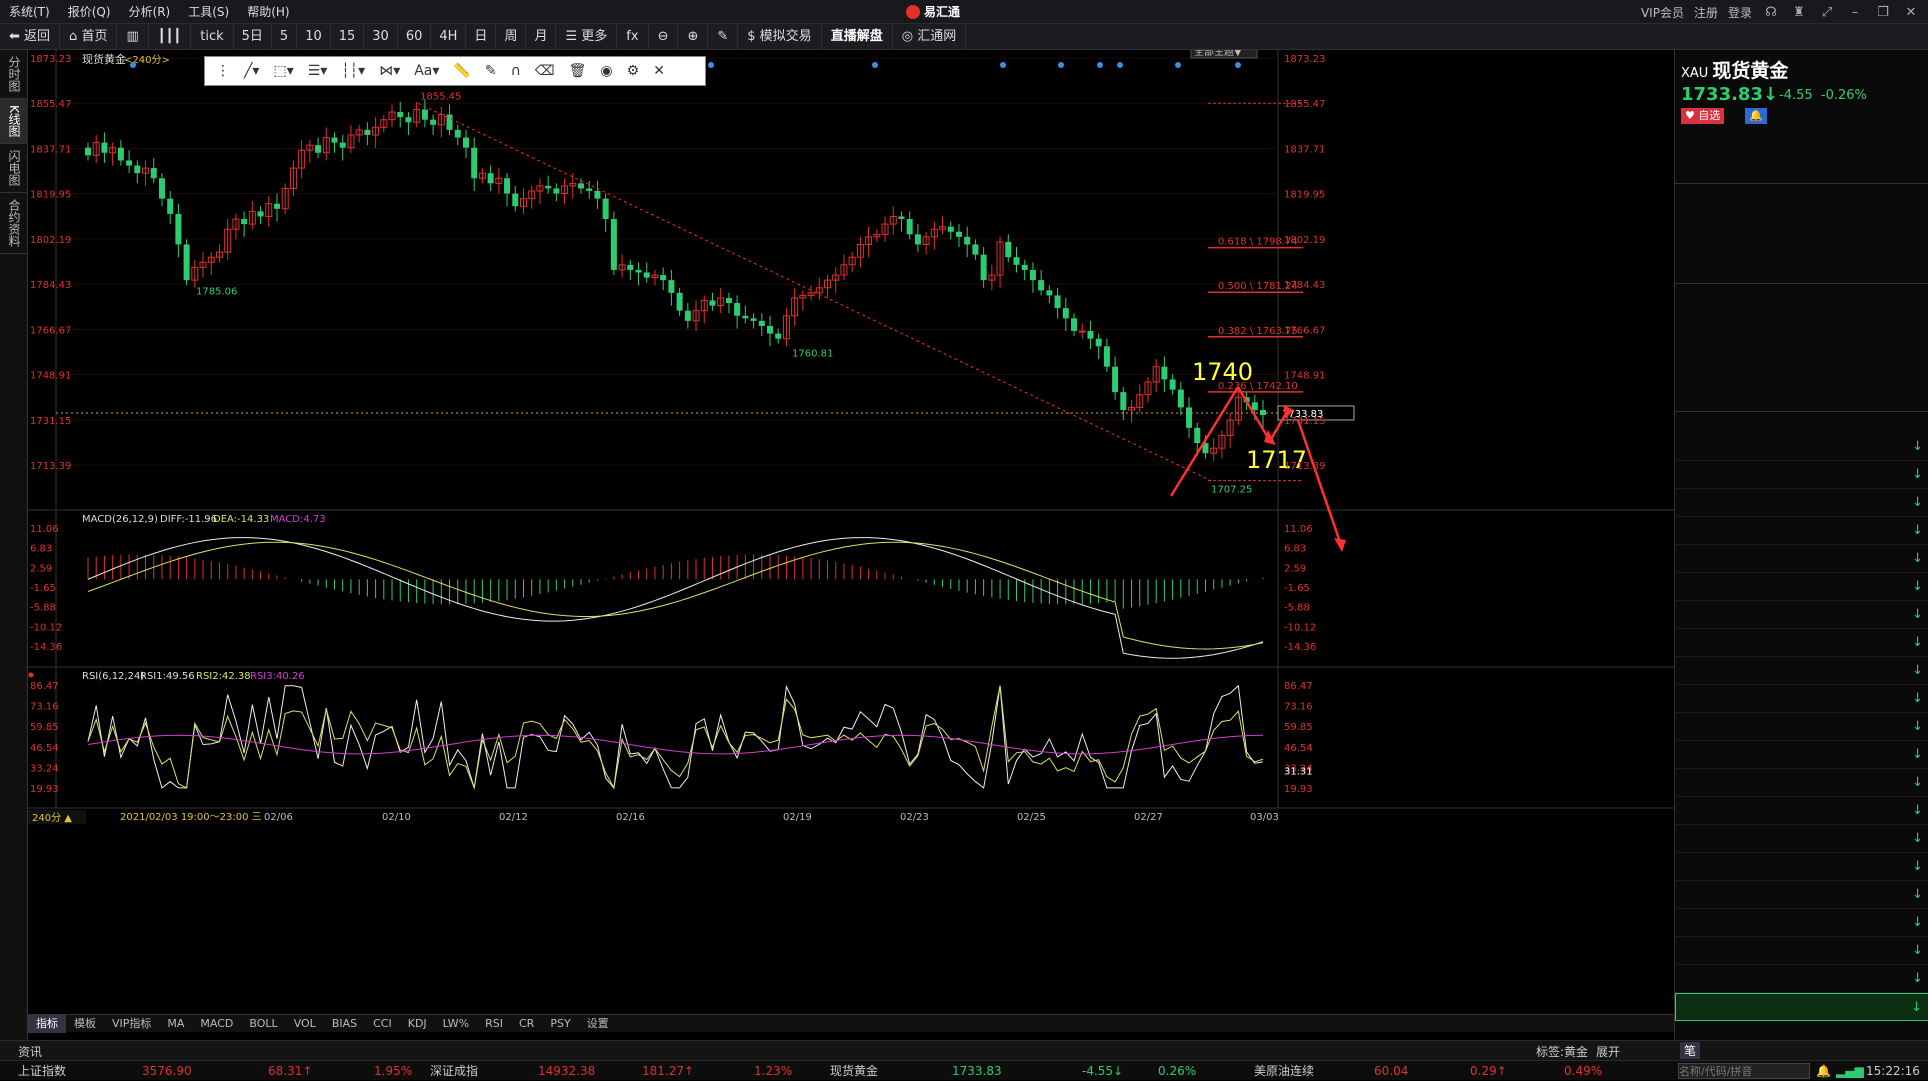 The image size is (1928, 1081). Describe the element at coordinates (664, 36) in the screenshot. I see `zoom-out-icon: ⊖` at that location.